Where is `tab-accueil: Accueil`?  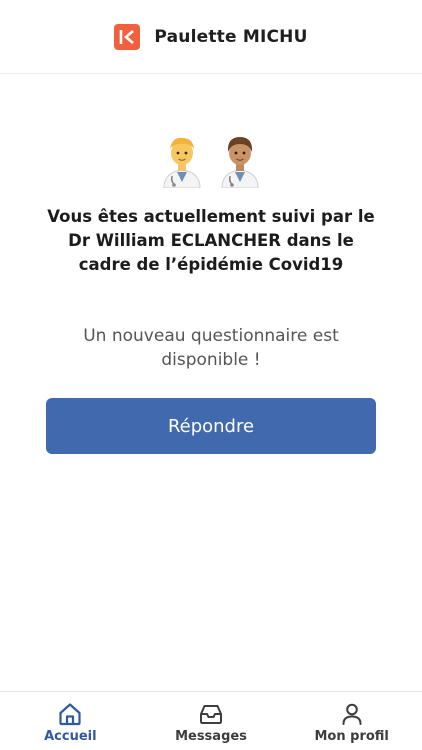 tab-accueil: Accueil is located at coordinates (70, 721).